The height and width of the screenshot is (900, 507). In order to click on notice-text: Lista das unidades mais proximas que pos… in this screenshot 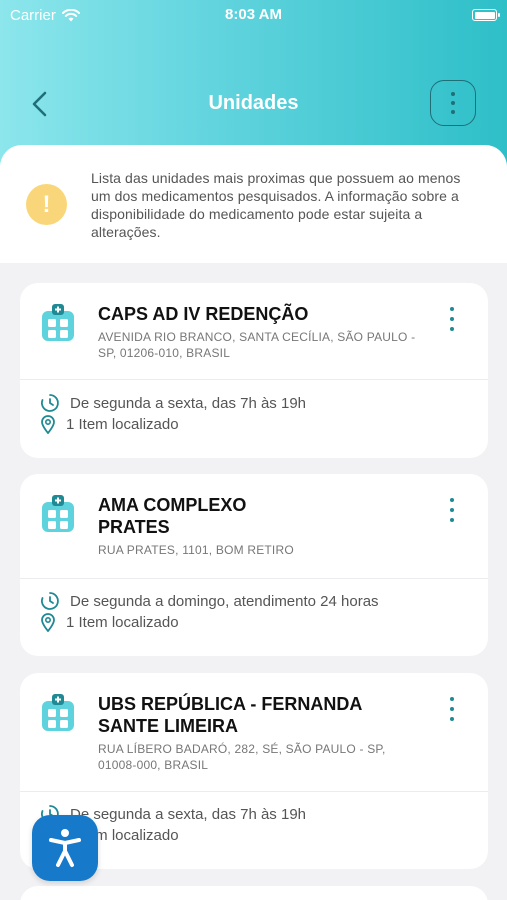, I will do `click(276, 205)`.